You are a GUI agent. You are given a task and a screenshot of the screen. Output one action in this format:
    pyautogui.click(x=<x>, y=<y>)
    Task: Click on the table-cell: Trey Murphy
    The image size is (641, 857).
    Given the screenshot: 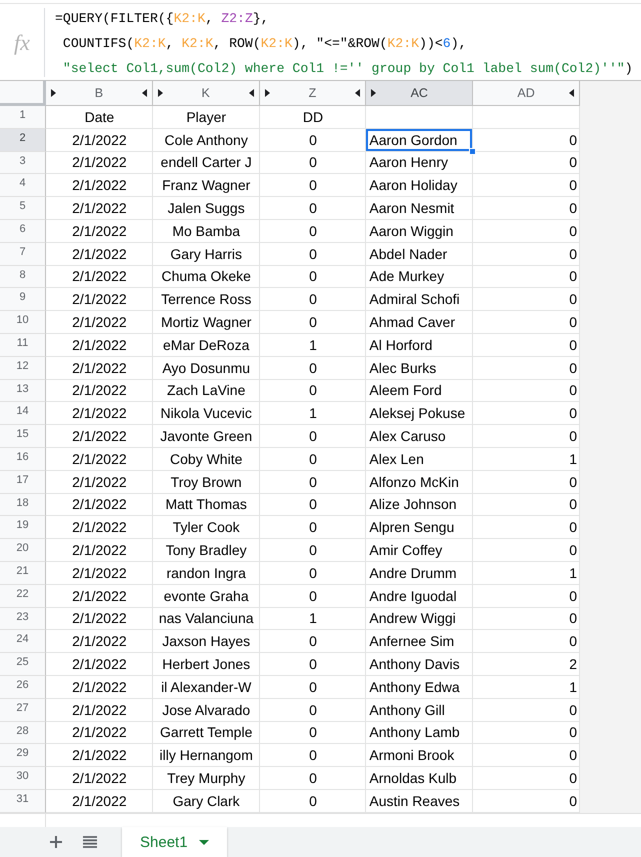 What is the action you would take?
    pyautogui.click(x=206, y=778)
    